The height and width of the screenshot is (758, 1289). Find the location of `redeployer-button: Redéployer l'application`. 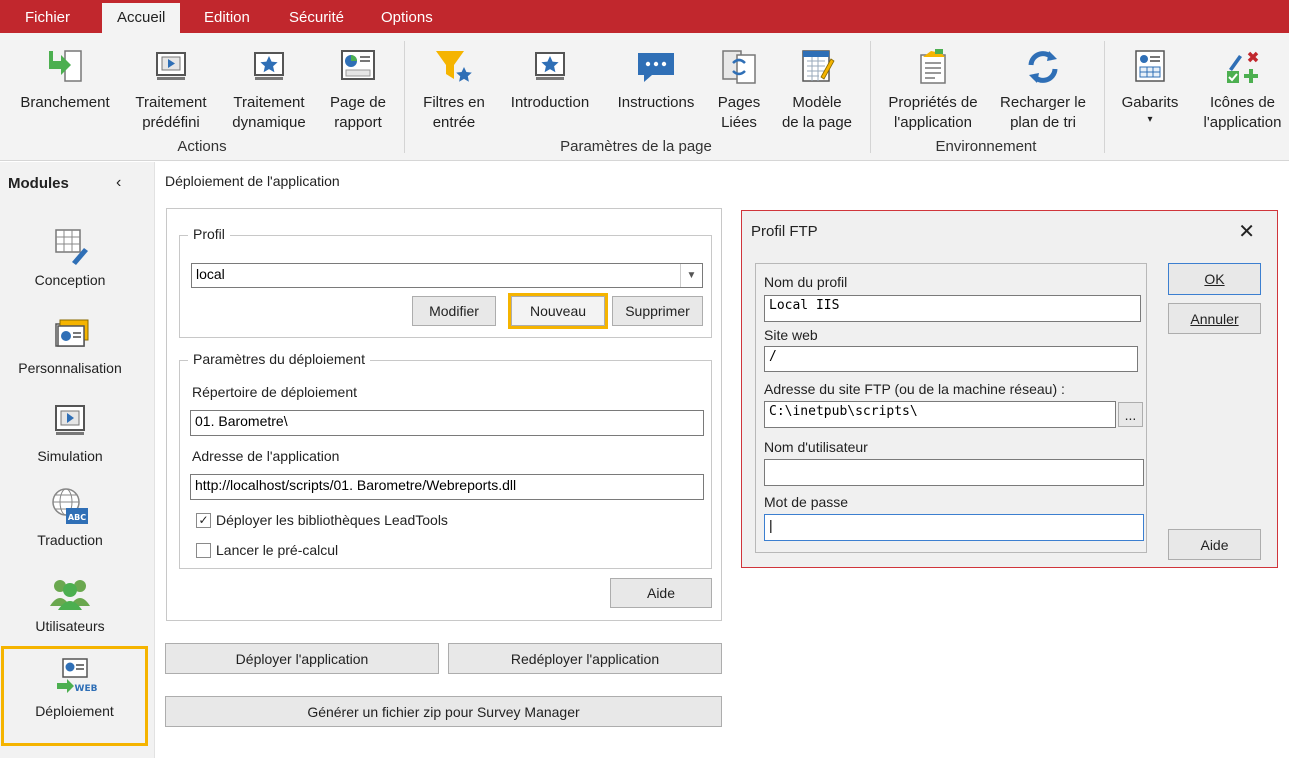

redeployer-button: Redéployer l'application is located at coordinates (585, 658).